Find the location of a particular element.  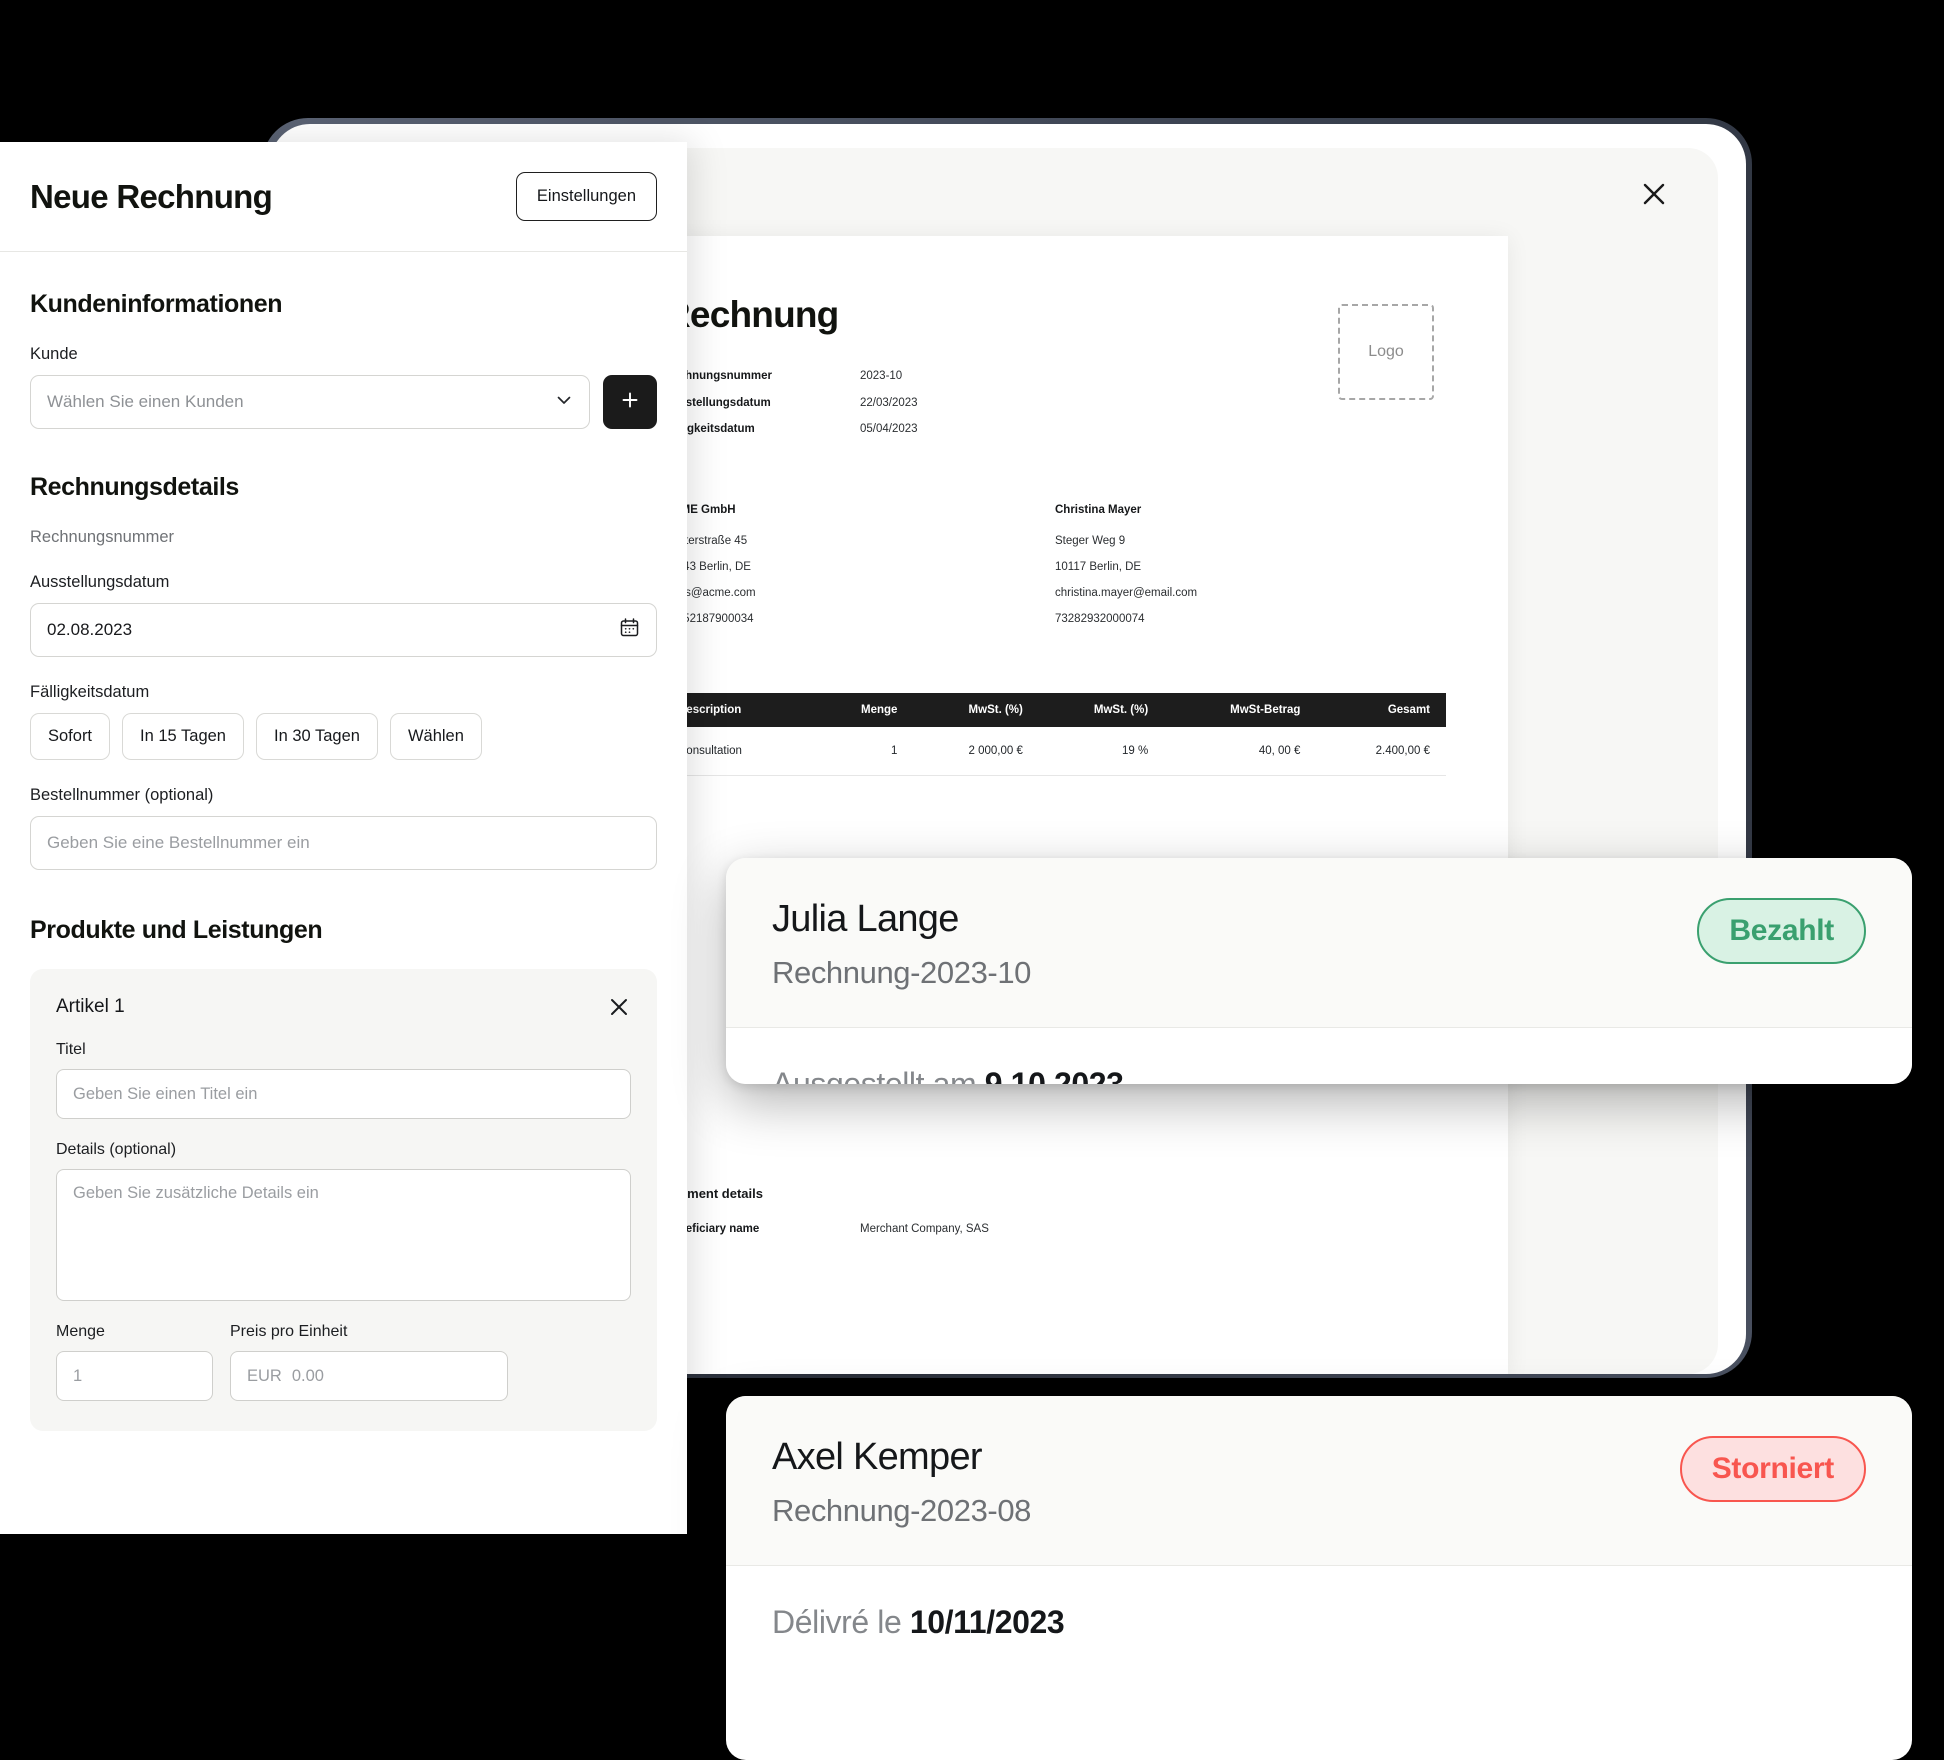

form-header: Neue Rechnung Einstellungen is located at coordinates (343, 197).